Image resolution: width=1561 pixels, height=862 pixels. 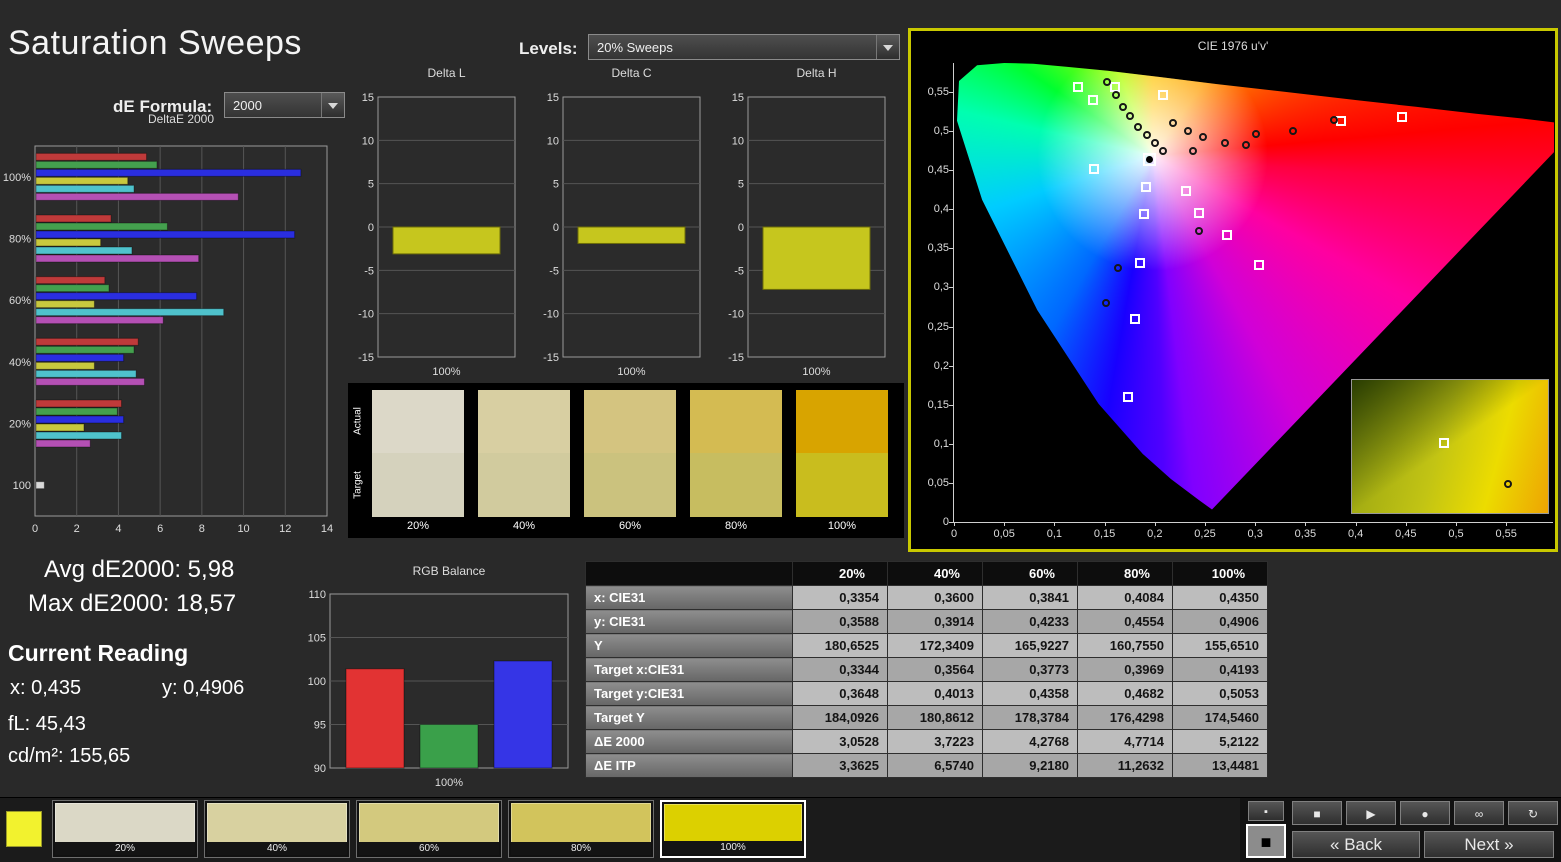 I want to click on levels-dropdown: 20% Sweeps, so click(x=744, y=47).